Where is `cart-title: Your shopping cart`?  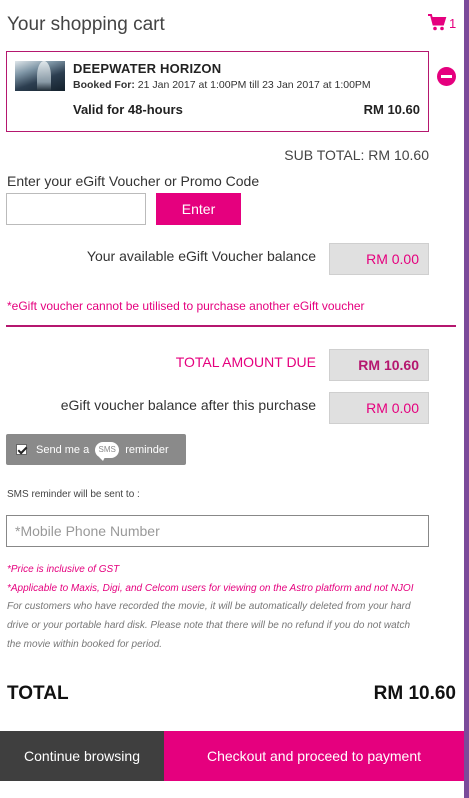 cart-title: Your shopping cart is located at coordinates (86, 24).